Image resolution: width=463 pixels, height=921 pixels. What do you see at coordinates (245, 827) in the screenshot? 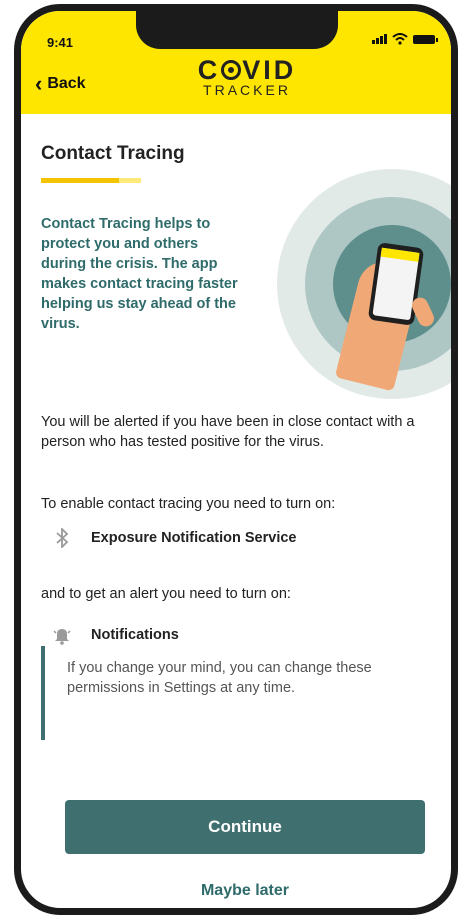
I see `continue-button: Continue` at bounding box center [245, 827].